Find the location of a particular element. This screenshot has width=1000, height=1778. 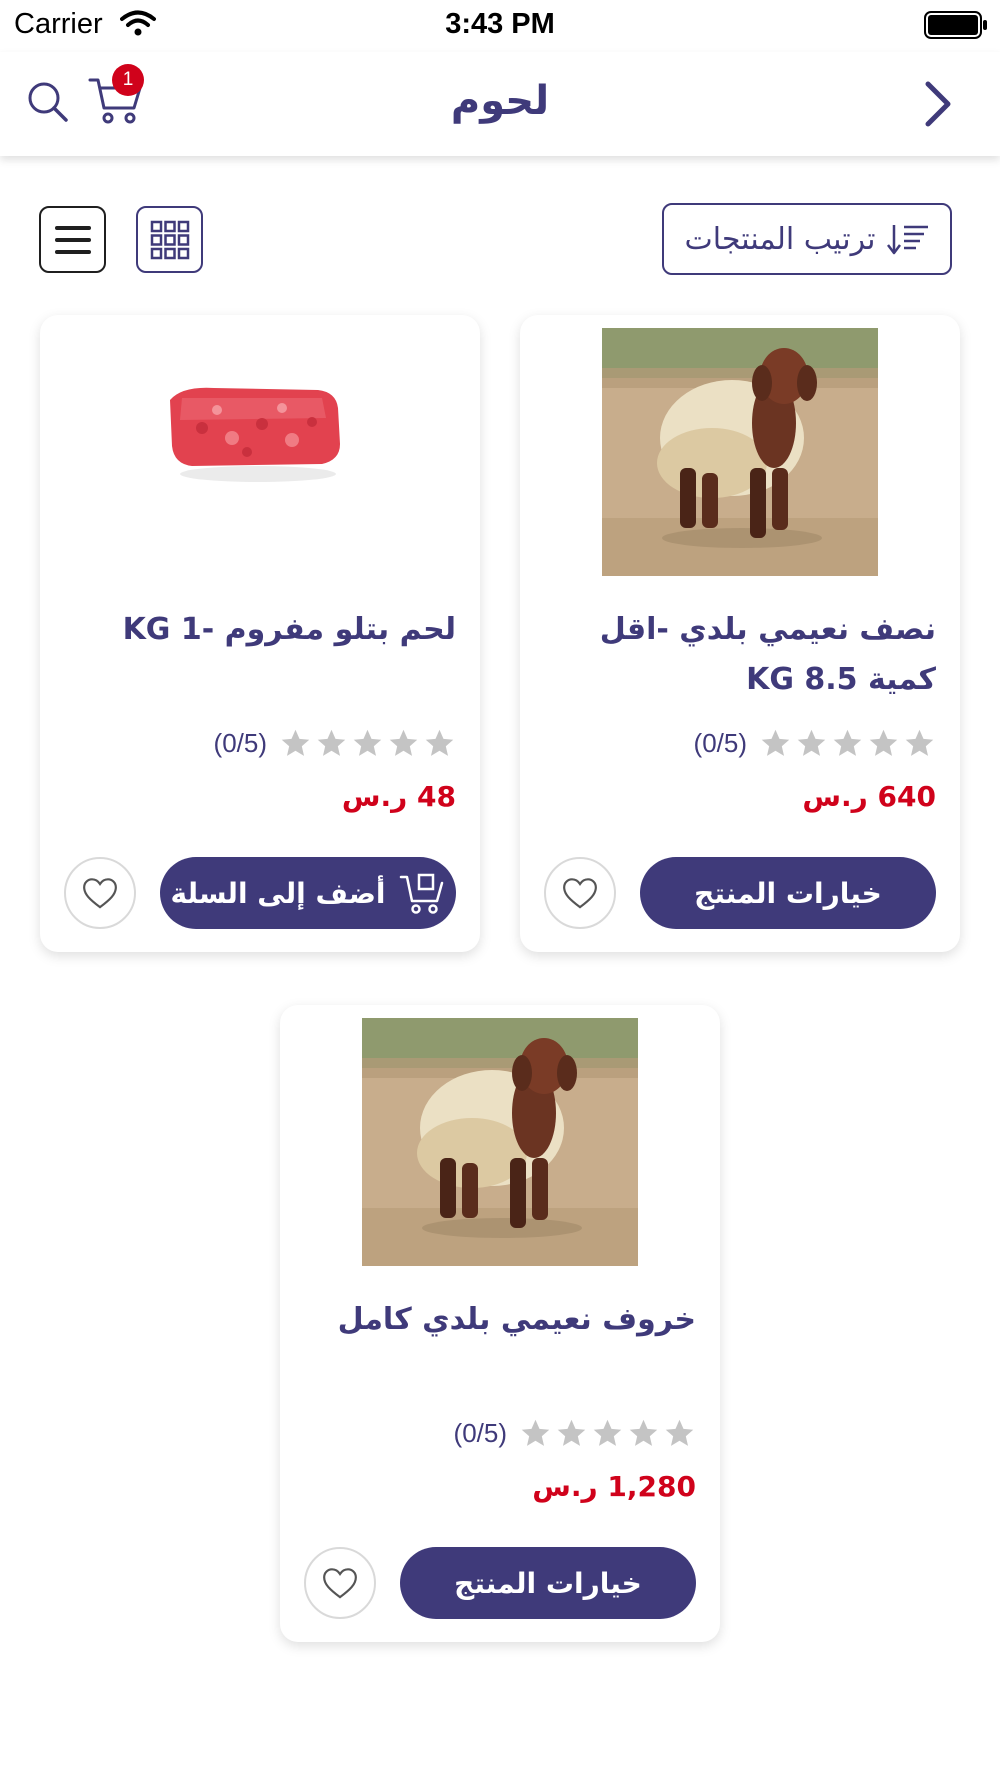

product-price: 1,280 ر.س is located at coordinates (614, 1486).